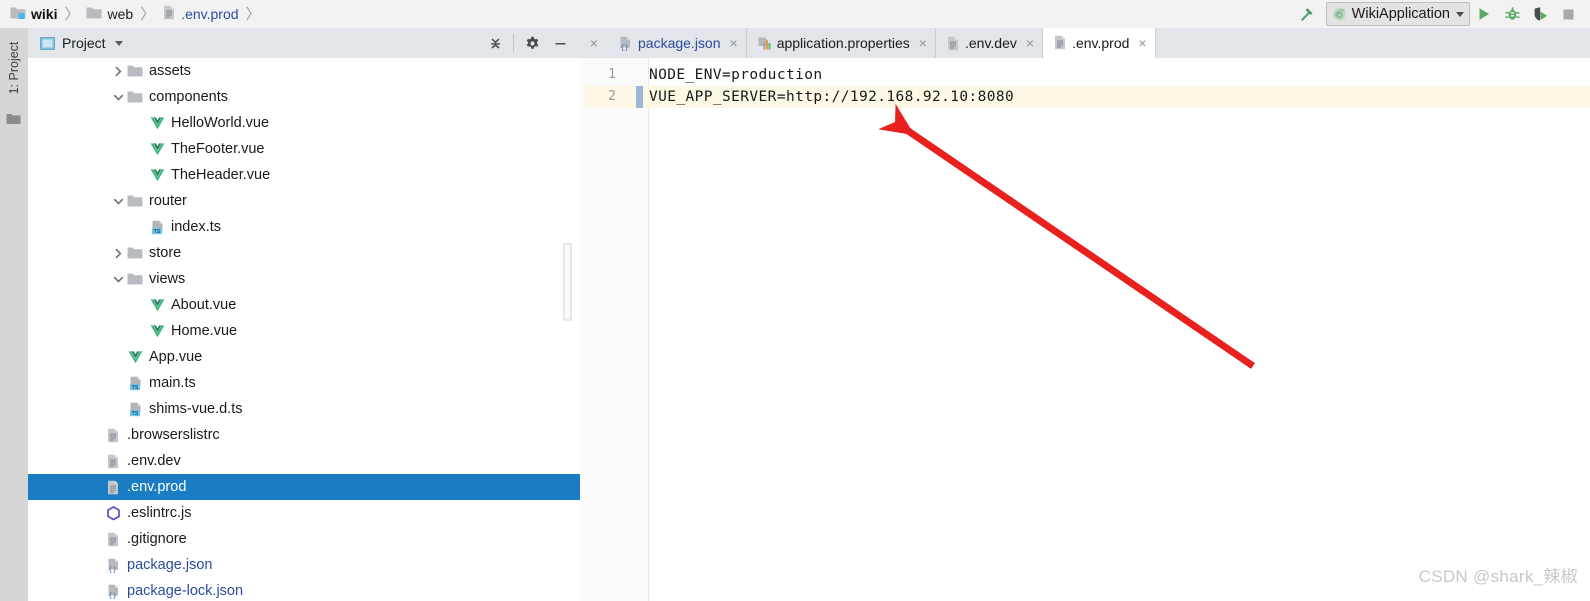 Image resolution: width=1590 pixels, height=601 pixels. What do you see at coordinates (176, 357) in the screenshot?
I see `tree-row-label: App.vue` at bounding box center [176, 357].